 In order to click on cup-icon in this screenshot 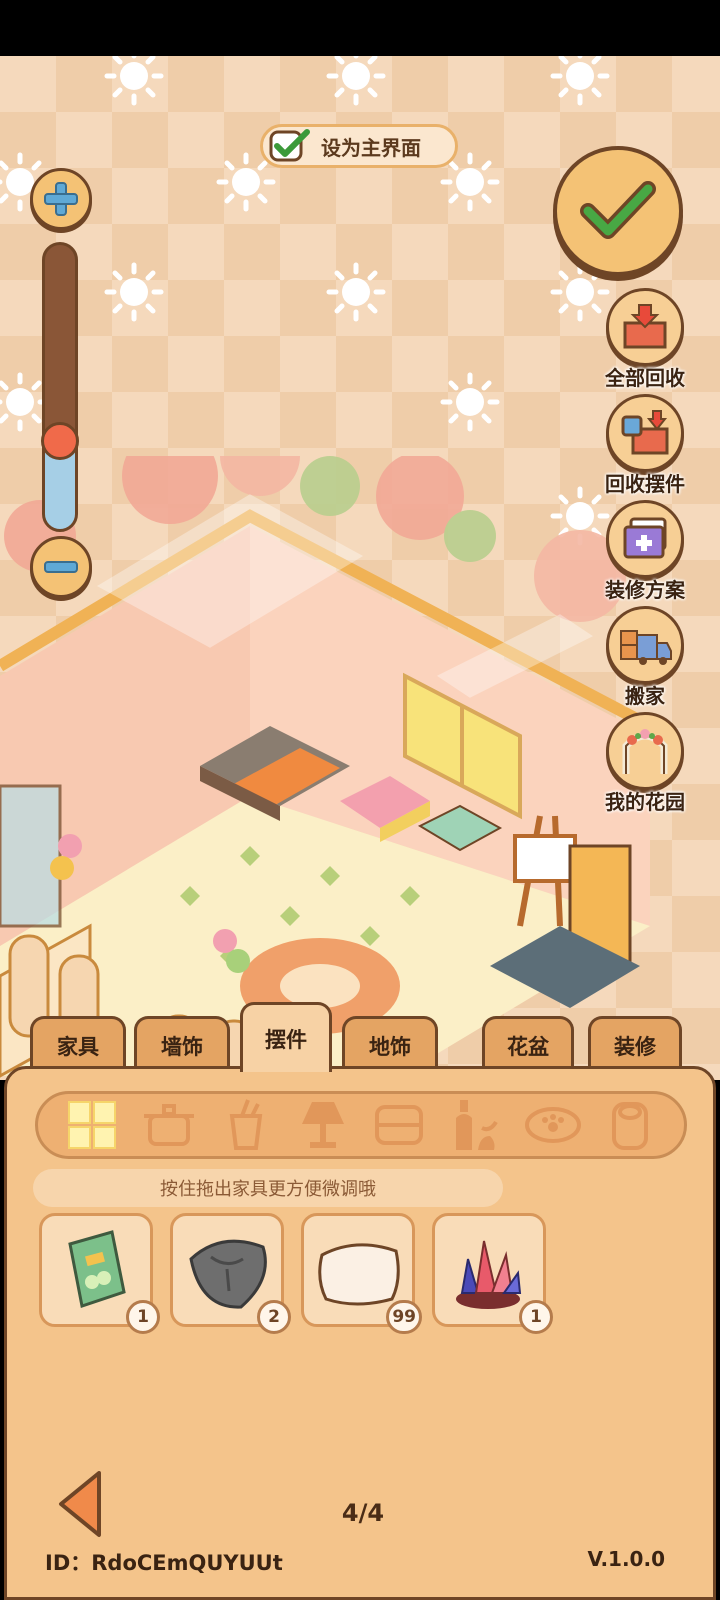, I will do `click(246, 1124)`.